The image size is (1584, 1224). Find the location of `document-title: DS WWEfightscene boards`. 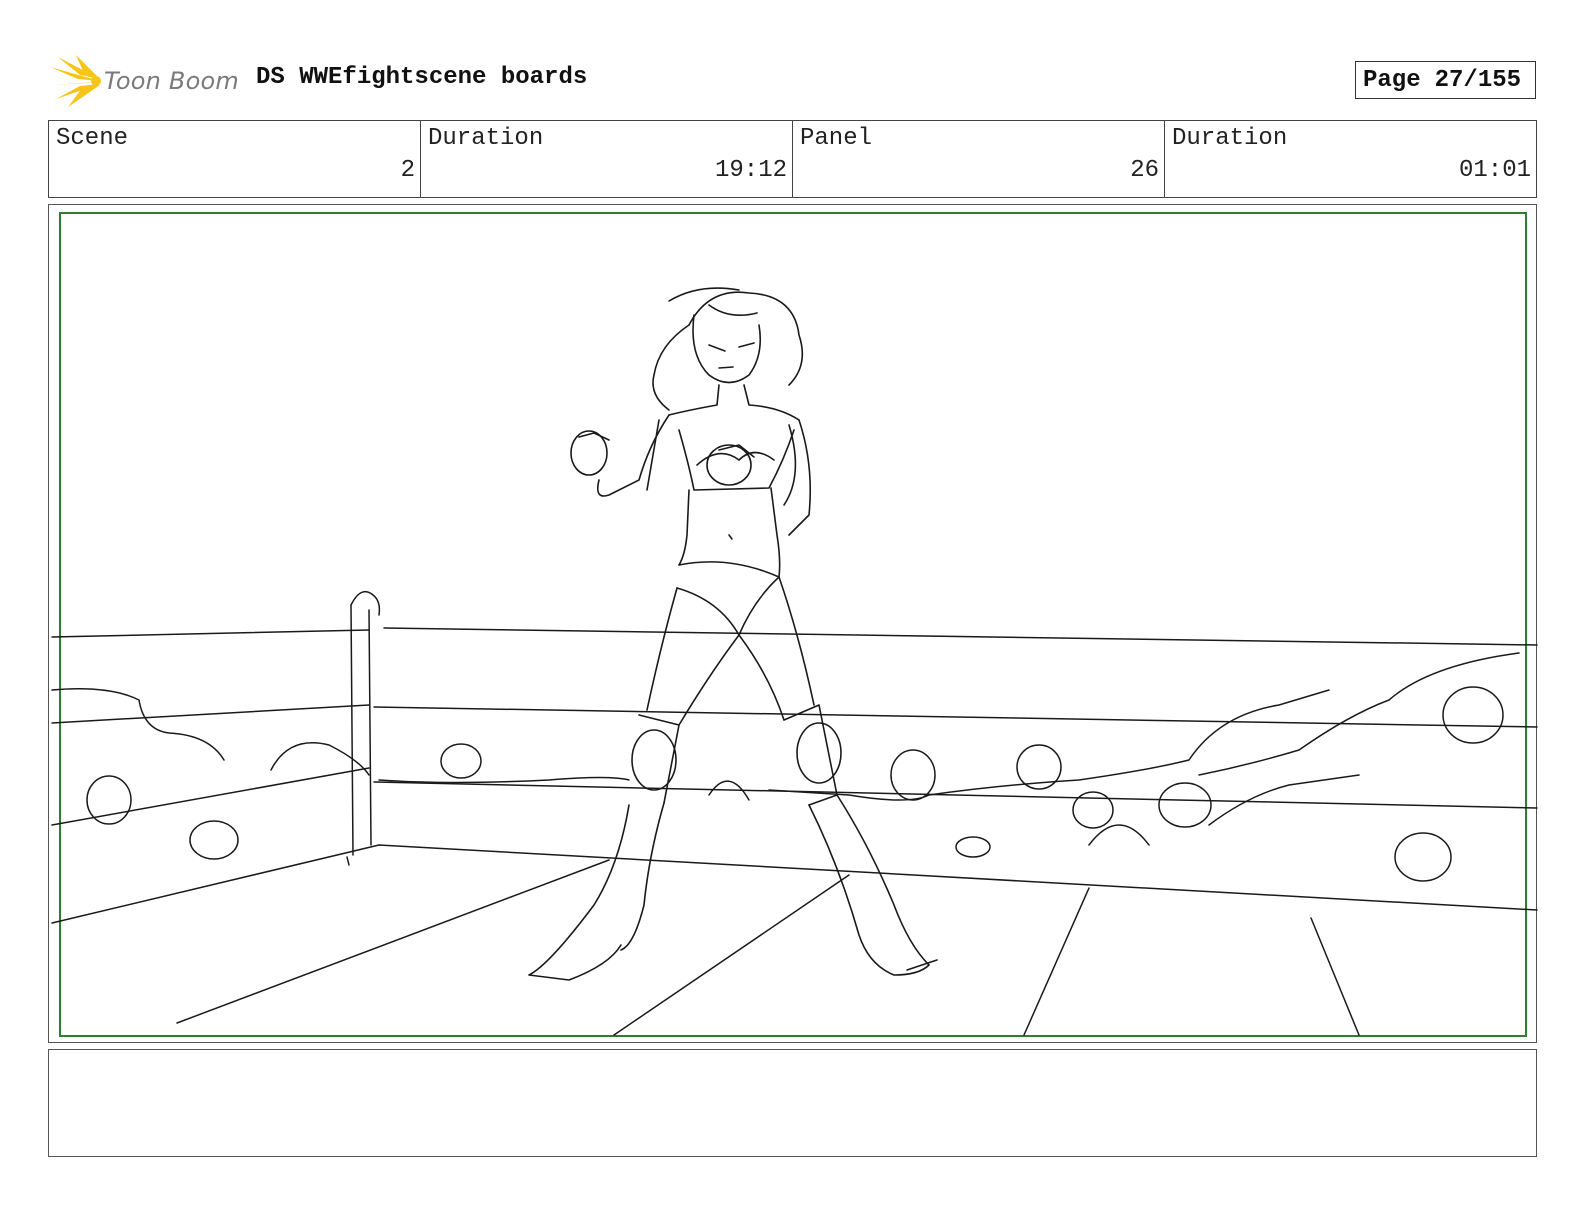

document-title: DS WWEfightscene boards is located at coordinates (422, 77).